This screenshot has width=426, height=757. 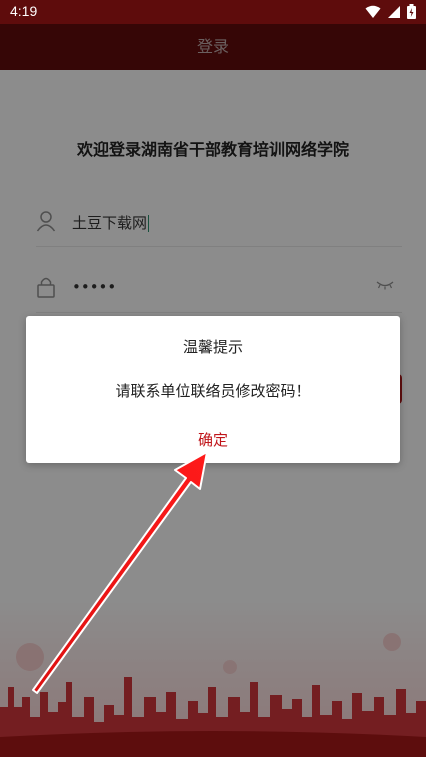 I want to click on status-bar: 4:19, so click(x=213, y=12).